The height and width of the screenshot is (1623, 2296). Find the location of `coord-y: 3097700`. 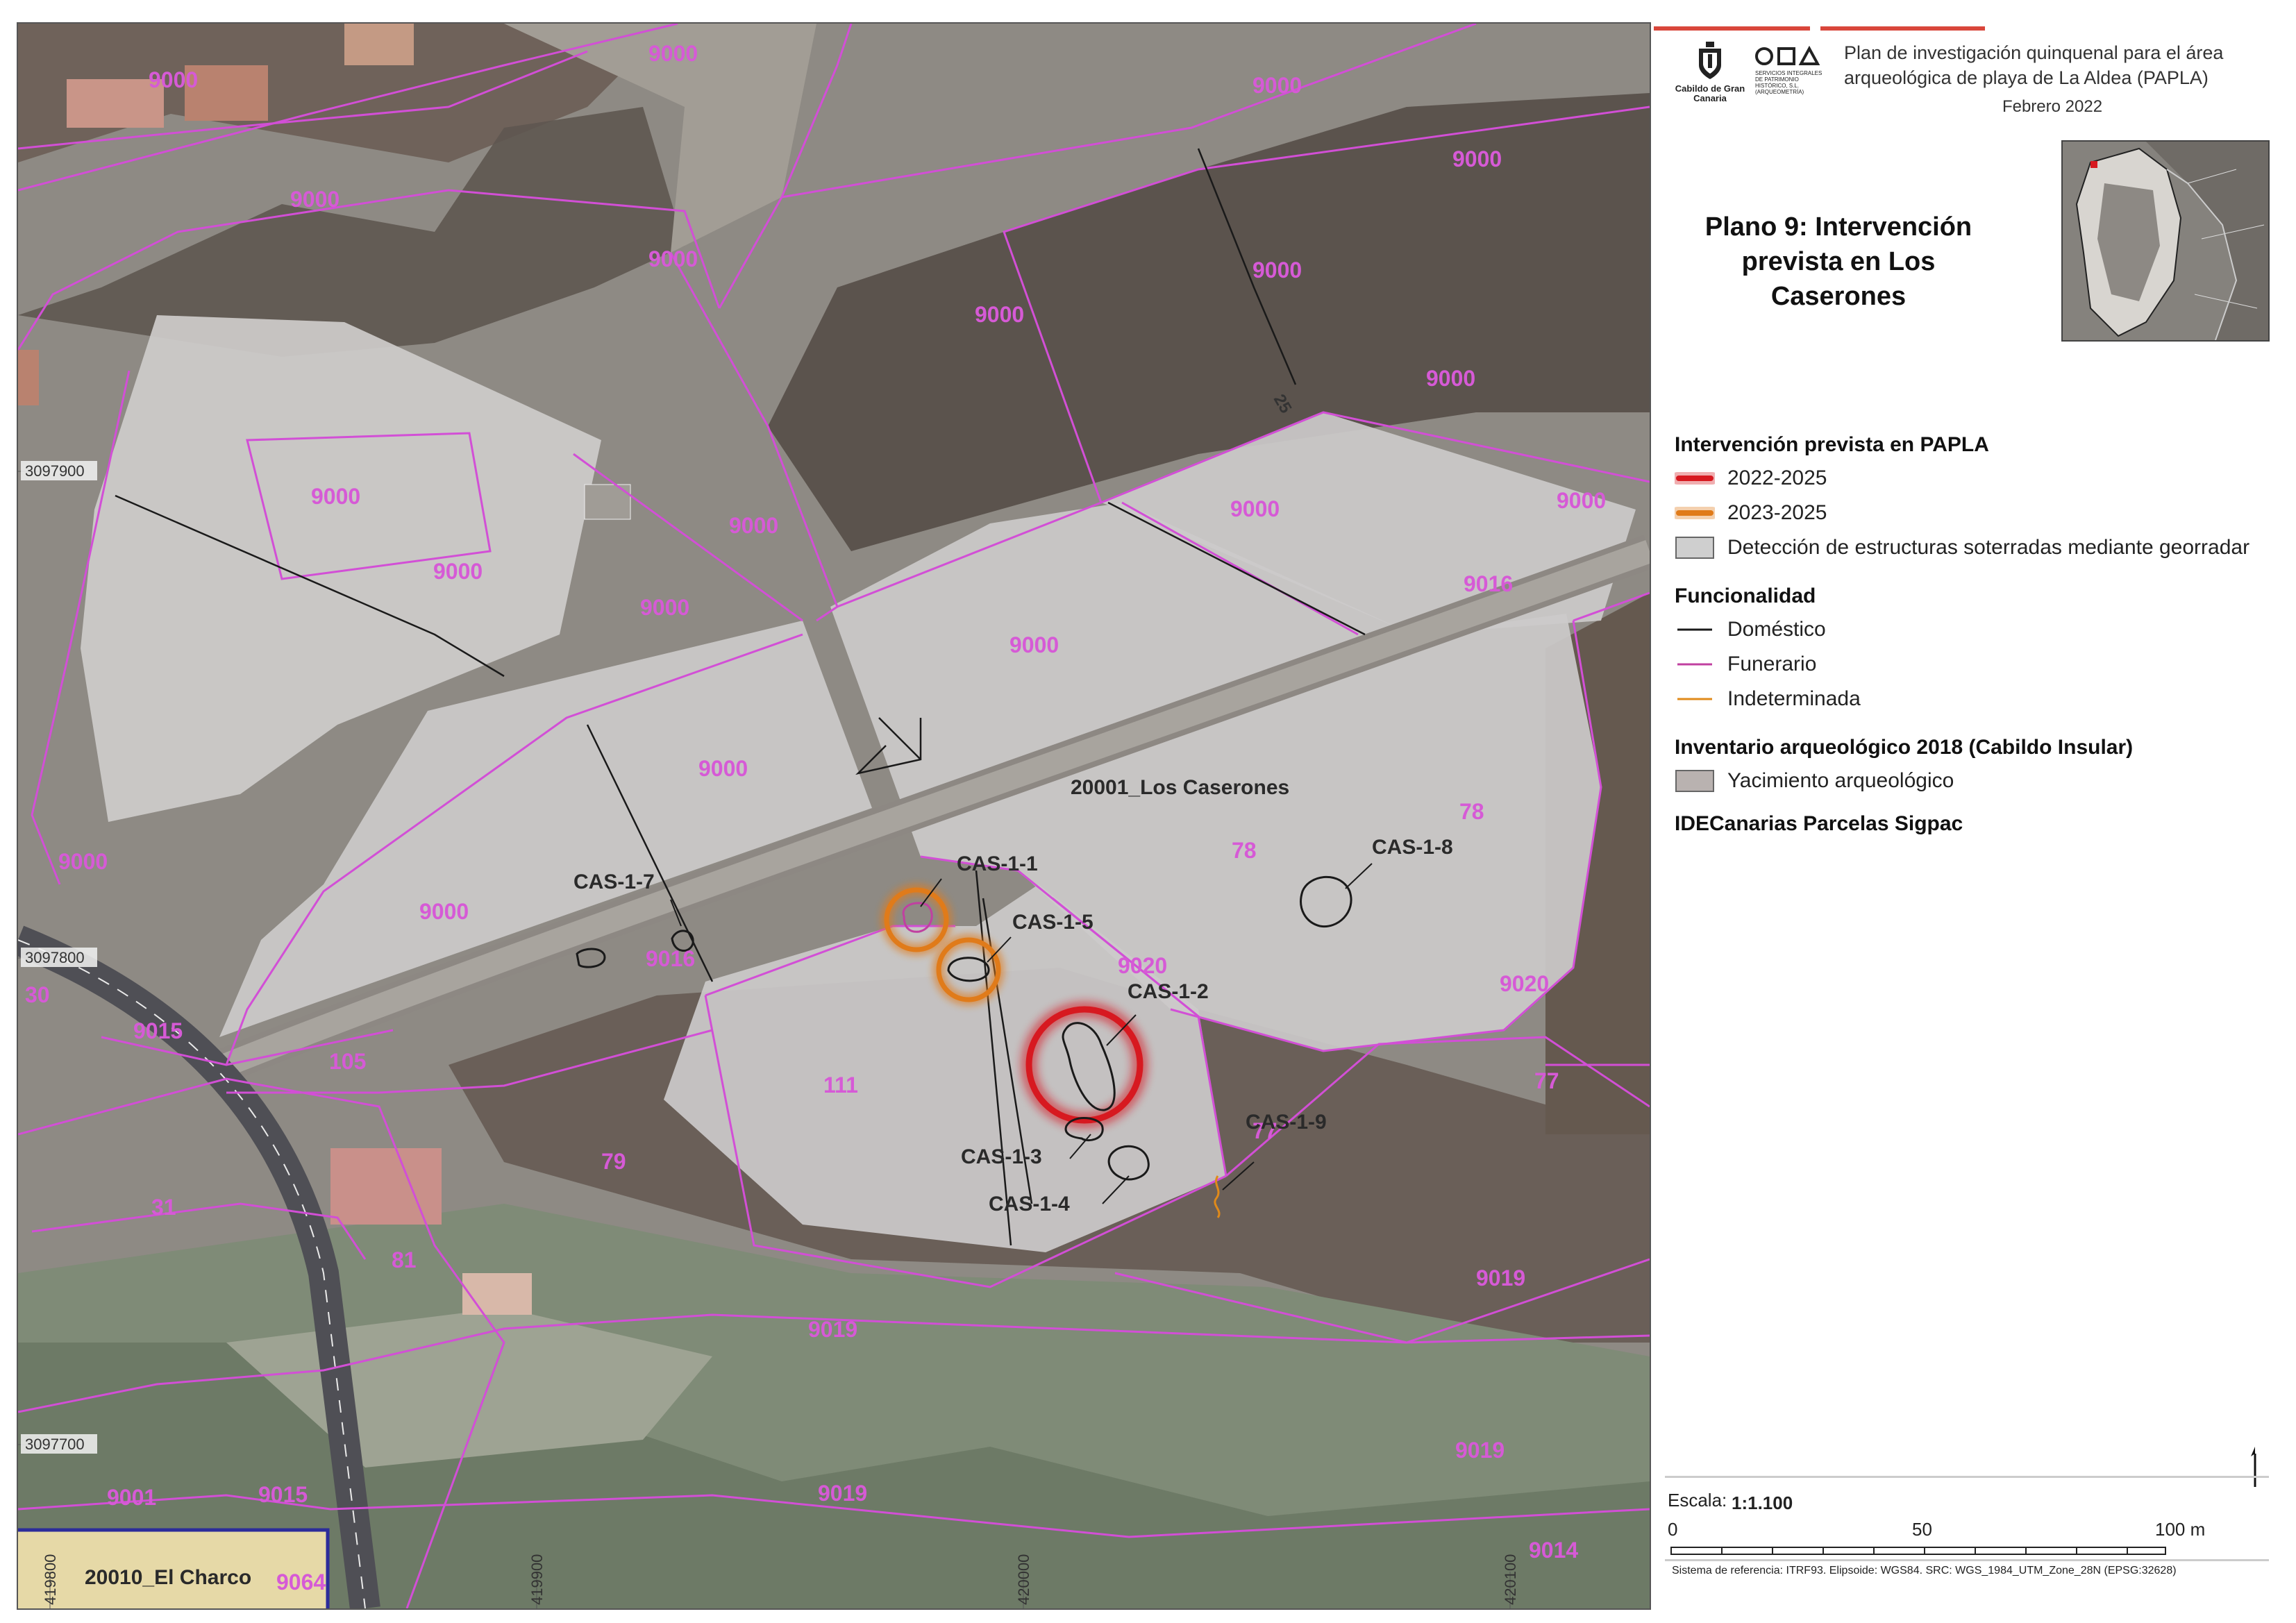

coord-y: 3097700 is located at coordinates (55, 1444).